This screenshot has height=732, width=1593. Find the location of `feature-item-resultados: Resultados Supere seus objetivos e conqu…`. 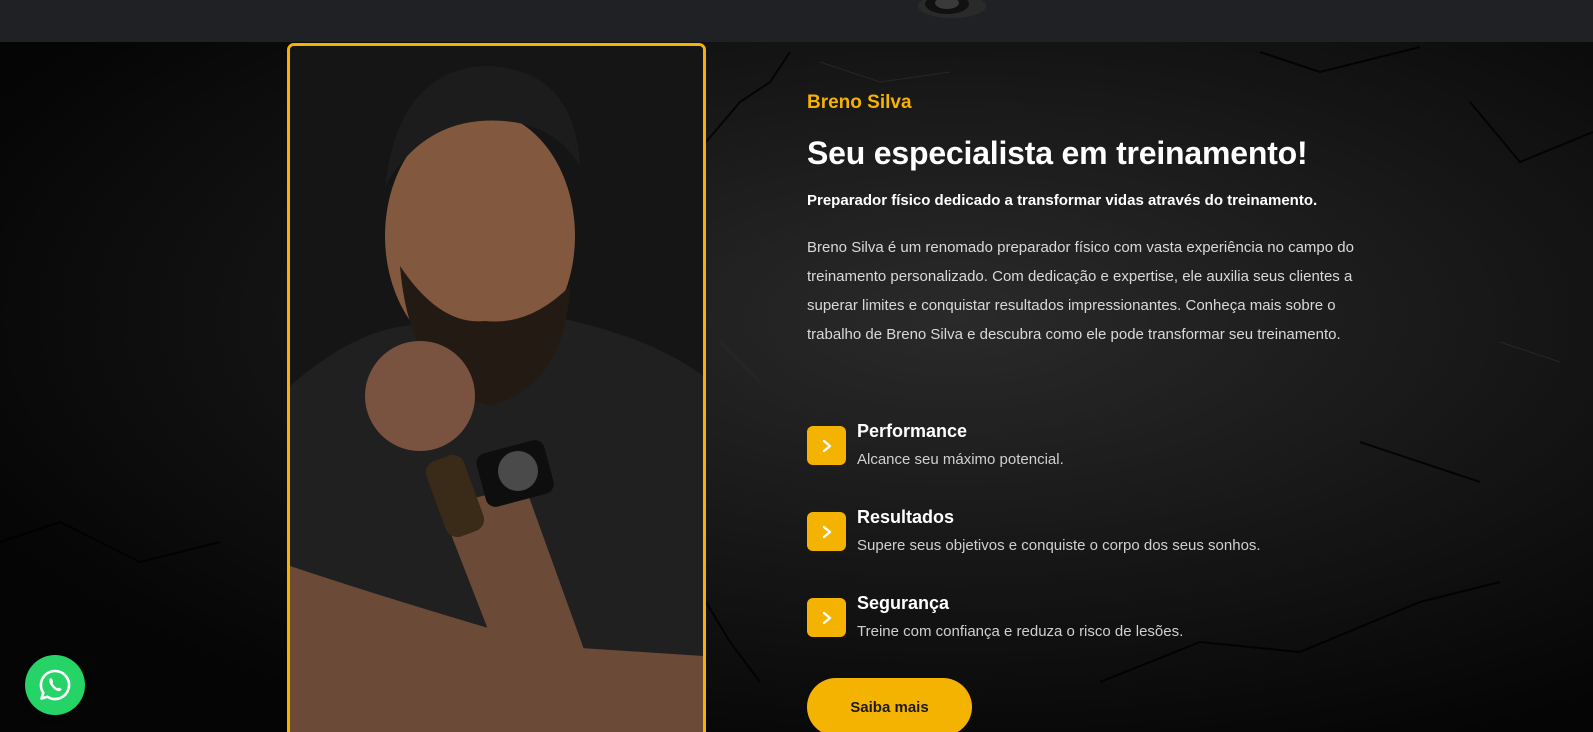

feature-item-resultados: Resultados Supere seus objetivos e conqu… is located at coordinates (1097, 539).